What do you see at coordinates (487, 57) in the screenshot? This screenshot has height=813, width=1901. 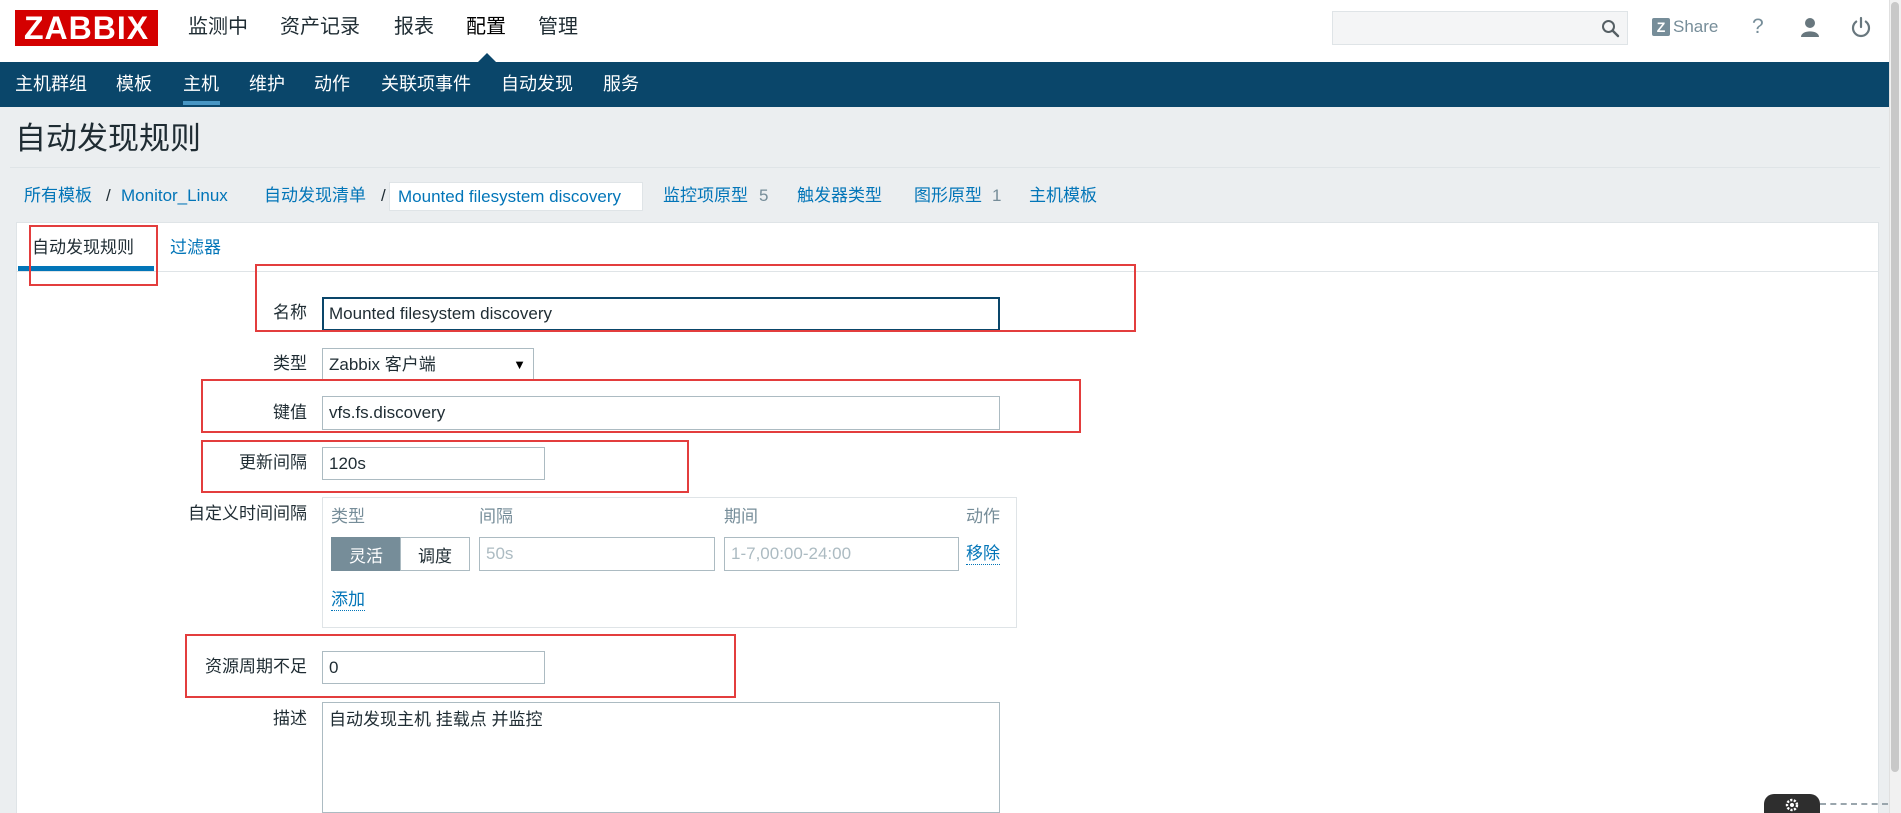 I see `active-menu-caret` at bounding box center [487, 57].